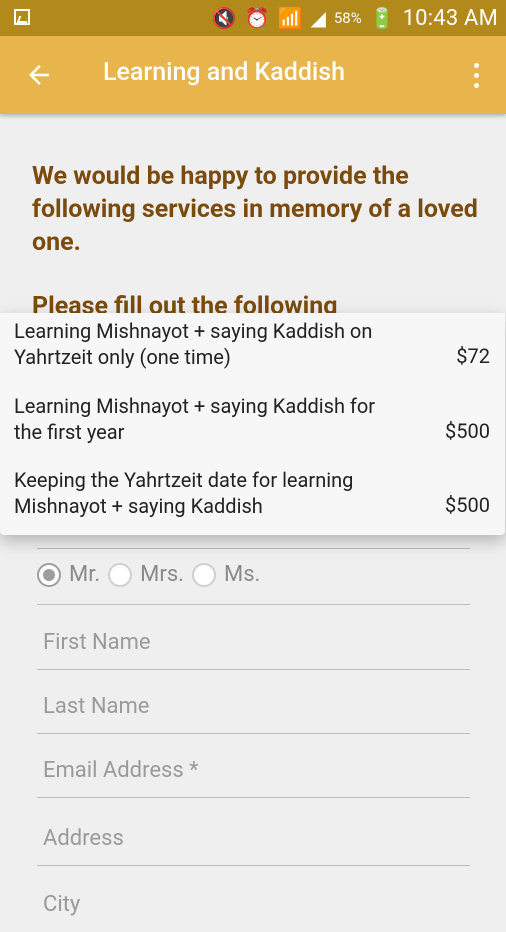 This screenshot has height=932, width=506. Describe the element at coordinates (253, 839) in the screenshot. I see `address-field: Address` at that location.